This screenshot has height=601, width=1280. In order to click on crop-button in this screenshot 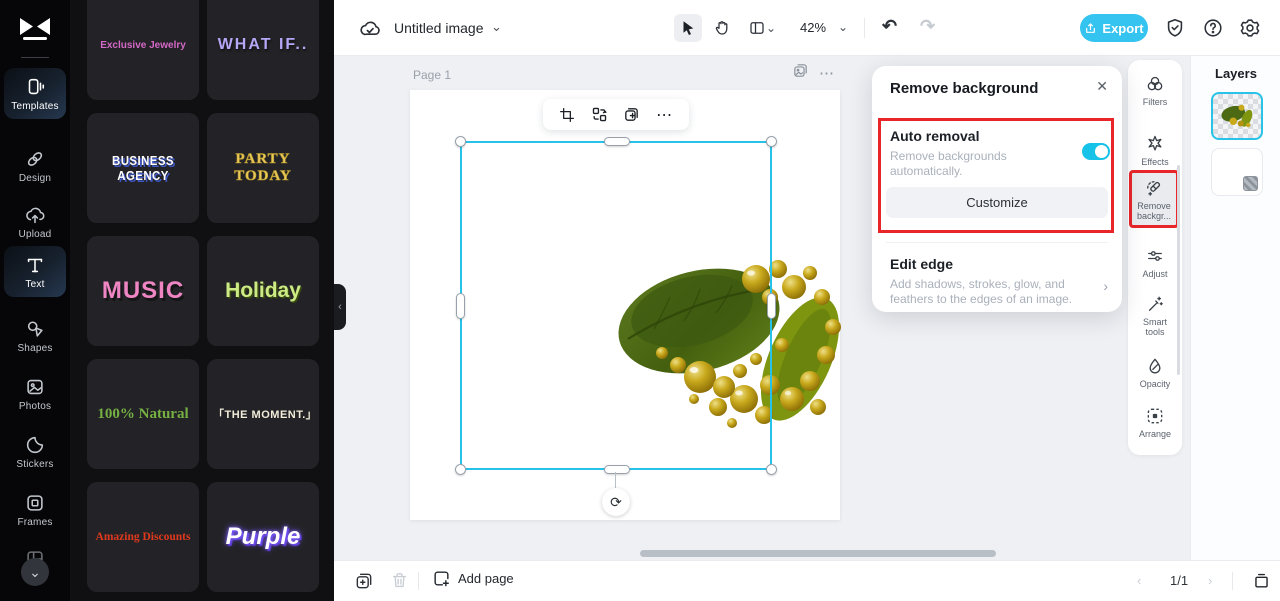, I will do `click(567, 115)`.